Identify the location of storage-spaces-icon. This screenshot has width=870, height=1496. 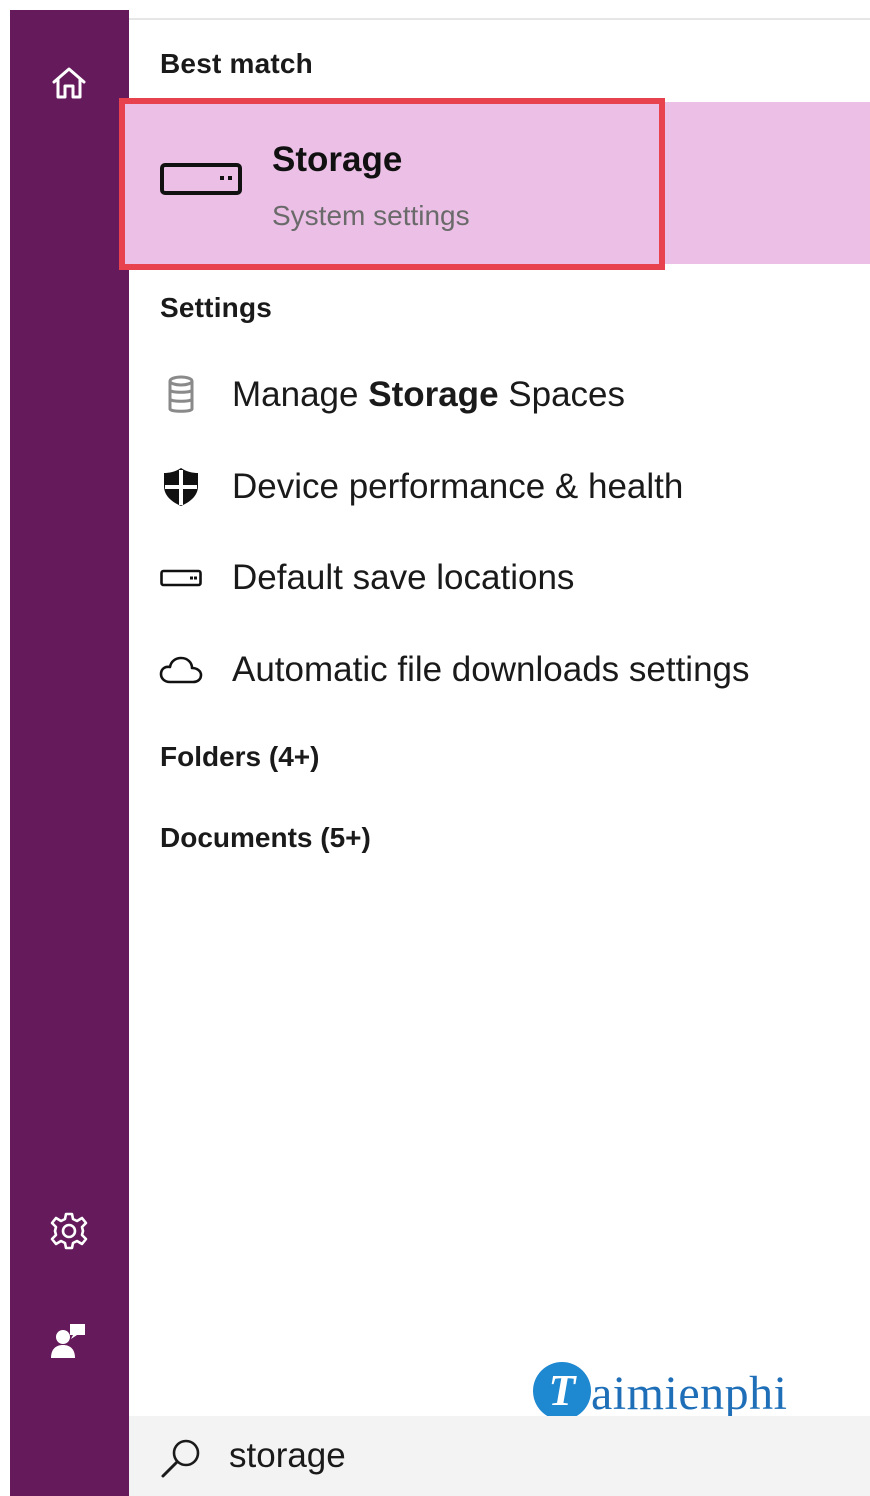
(181, 395).